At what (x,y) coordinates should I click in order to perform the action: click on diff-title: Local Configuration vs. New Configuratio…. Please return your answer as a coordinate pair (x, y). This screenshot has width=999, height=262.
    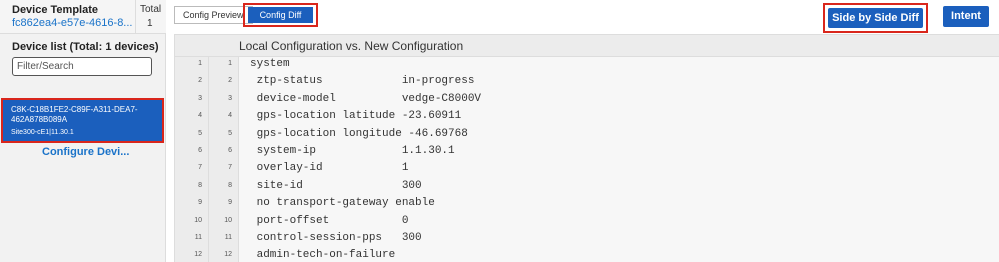
    Looking at the image, I should click on (351, 46).